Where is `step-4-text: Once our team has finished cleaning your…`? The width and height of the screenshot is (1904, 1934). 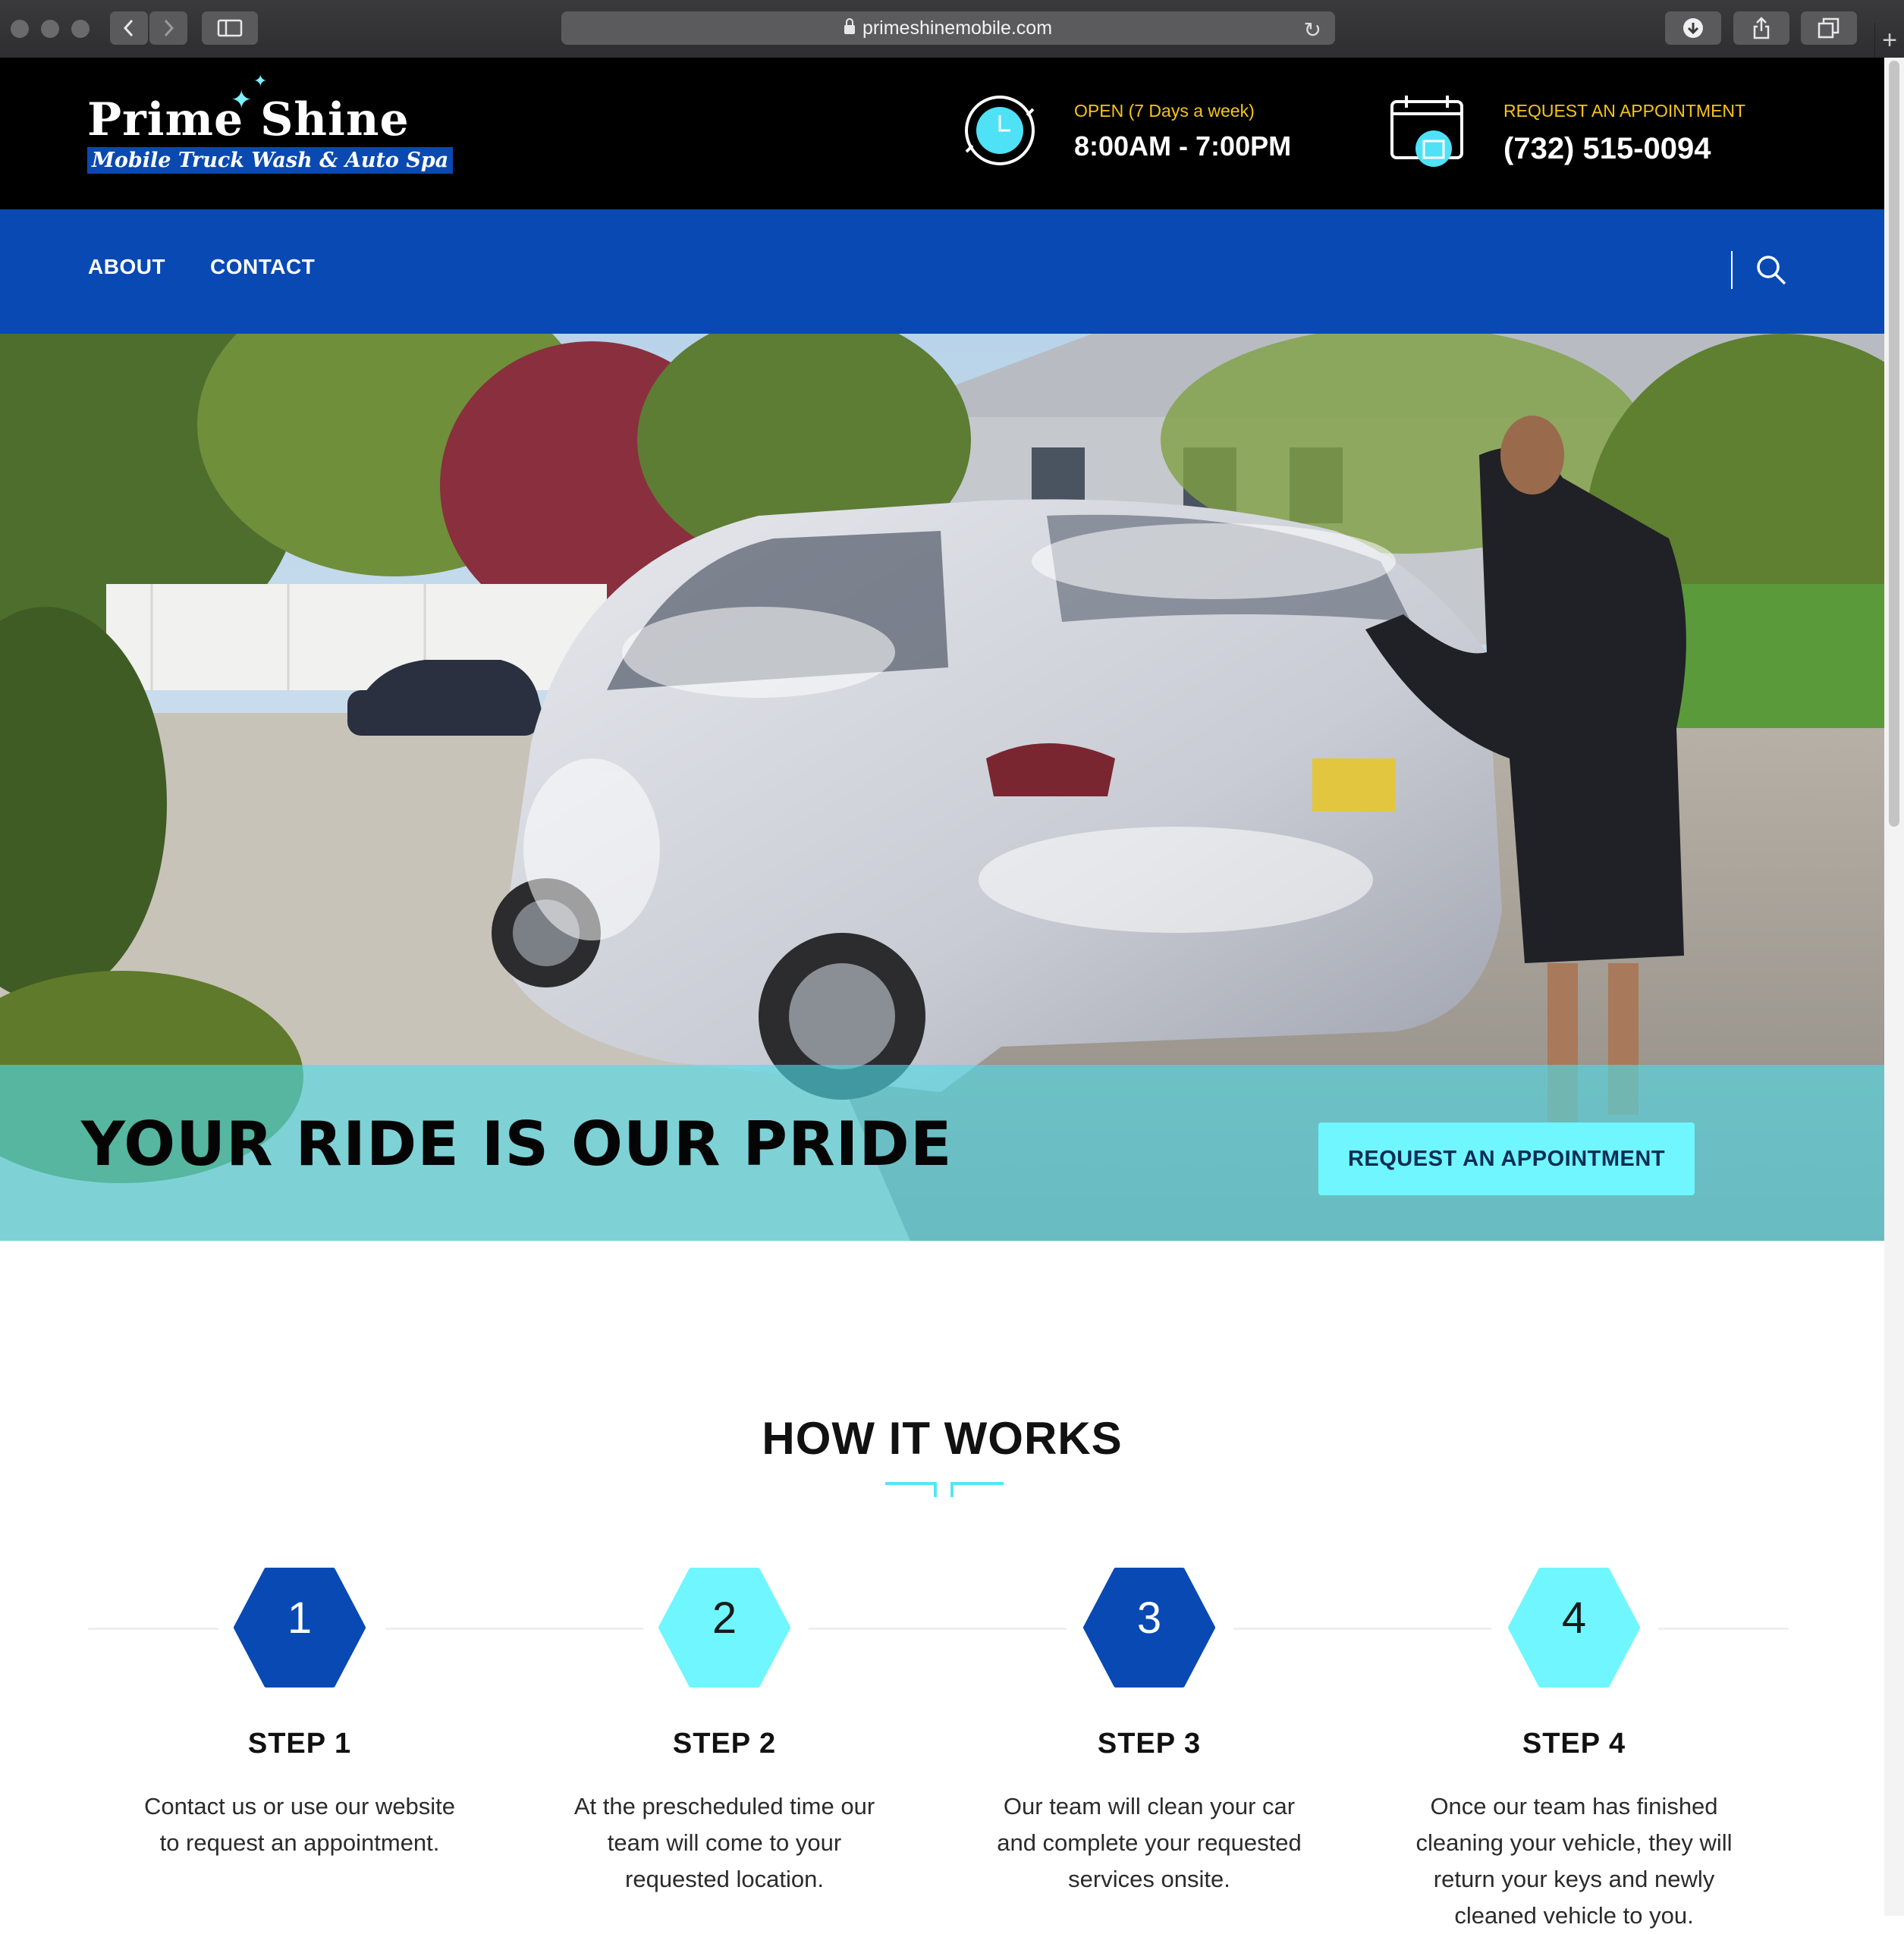
step-4-text: Once our team has finished cleaning your… is located at coordinates (1574, 1861).